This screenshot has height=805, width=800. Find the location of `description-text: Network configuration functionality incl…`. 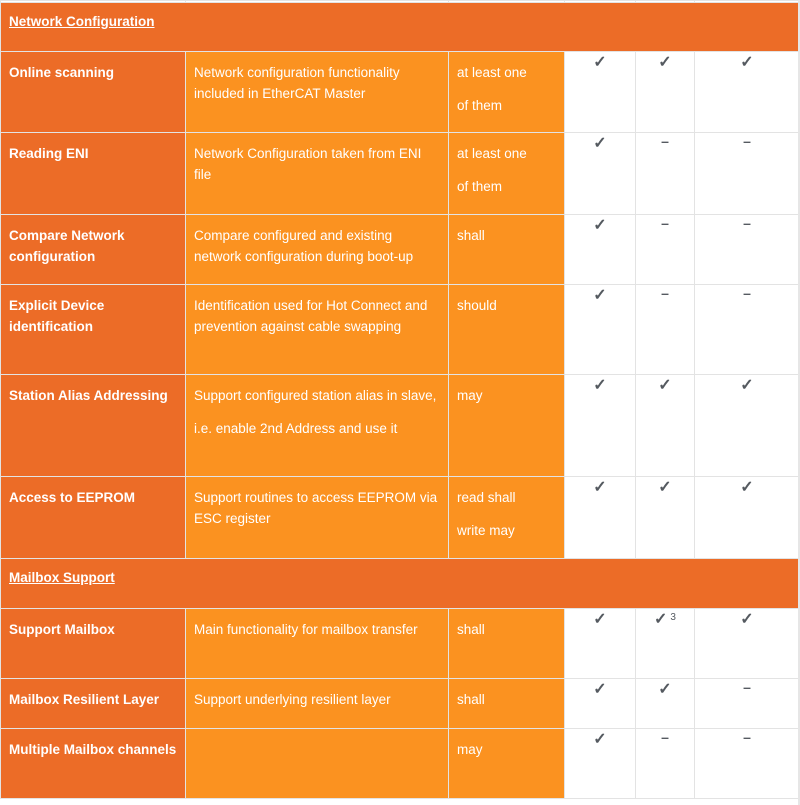

description-text: Network configuration functionality incl… is located at coordinates (297, 83).